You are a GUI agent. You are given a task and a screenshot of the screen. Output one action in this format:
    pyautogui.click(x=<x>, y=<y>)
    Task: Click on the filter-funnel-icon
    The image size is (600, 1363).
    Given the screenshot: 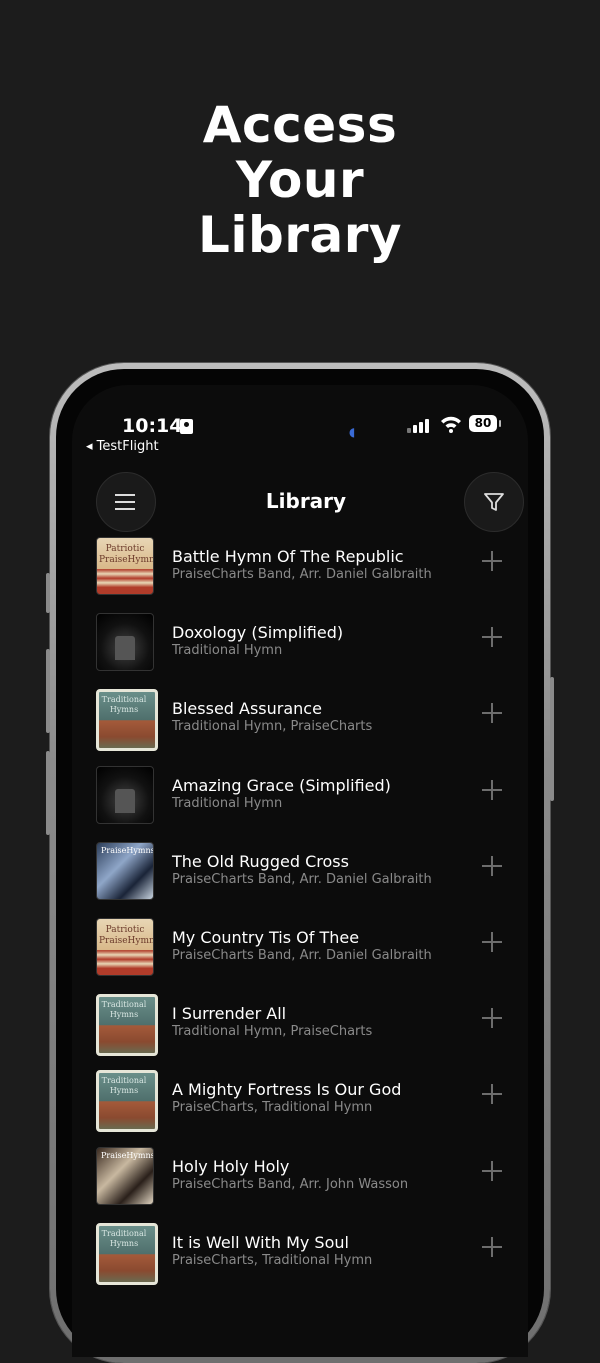 What is the action you would take?
    pyautogui.click(x=494, y=502)
    